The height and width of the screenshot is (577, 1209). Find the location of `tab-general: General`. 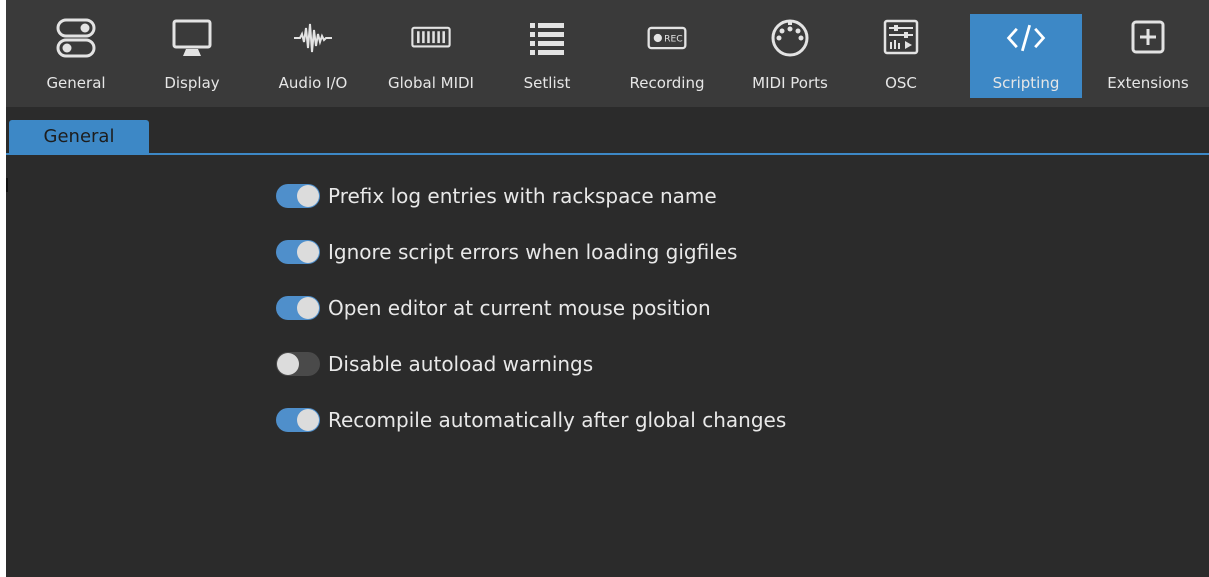

tab-general: General is located at coordinates (79, 137).